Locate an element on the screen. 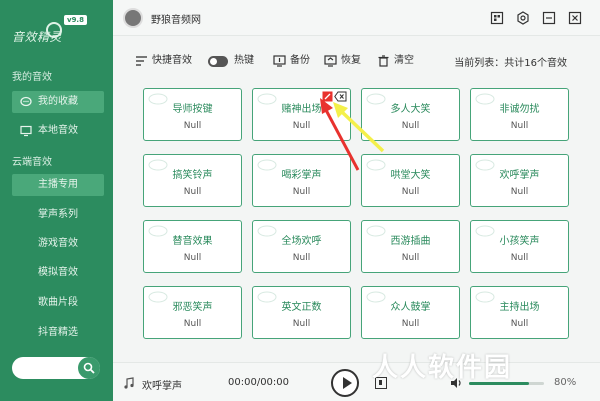 This screenshot has width=600, height=401. hotkey-label-wrap: 热键 is located at coordinates (235, 61).